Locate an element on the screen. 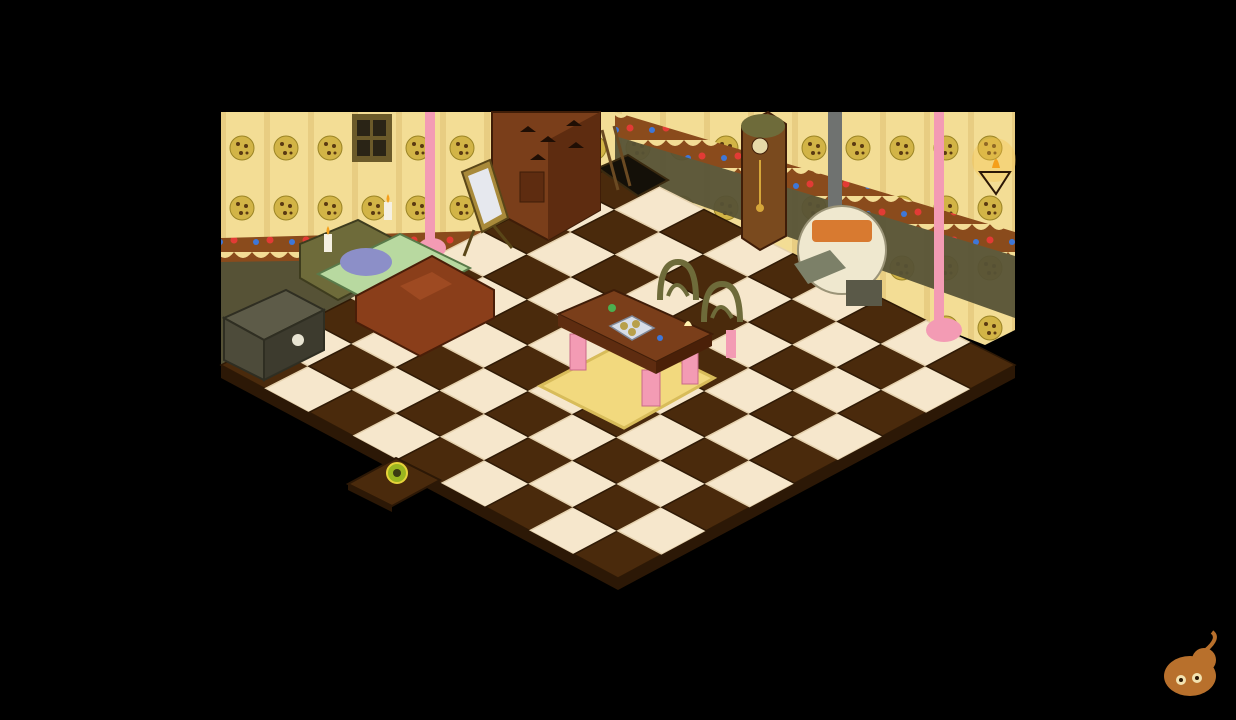 The image size is (1236, 720). grandfather-clock is located at coordinates (764, 181).